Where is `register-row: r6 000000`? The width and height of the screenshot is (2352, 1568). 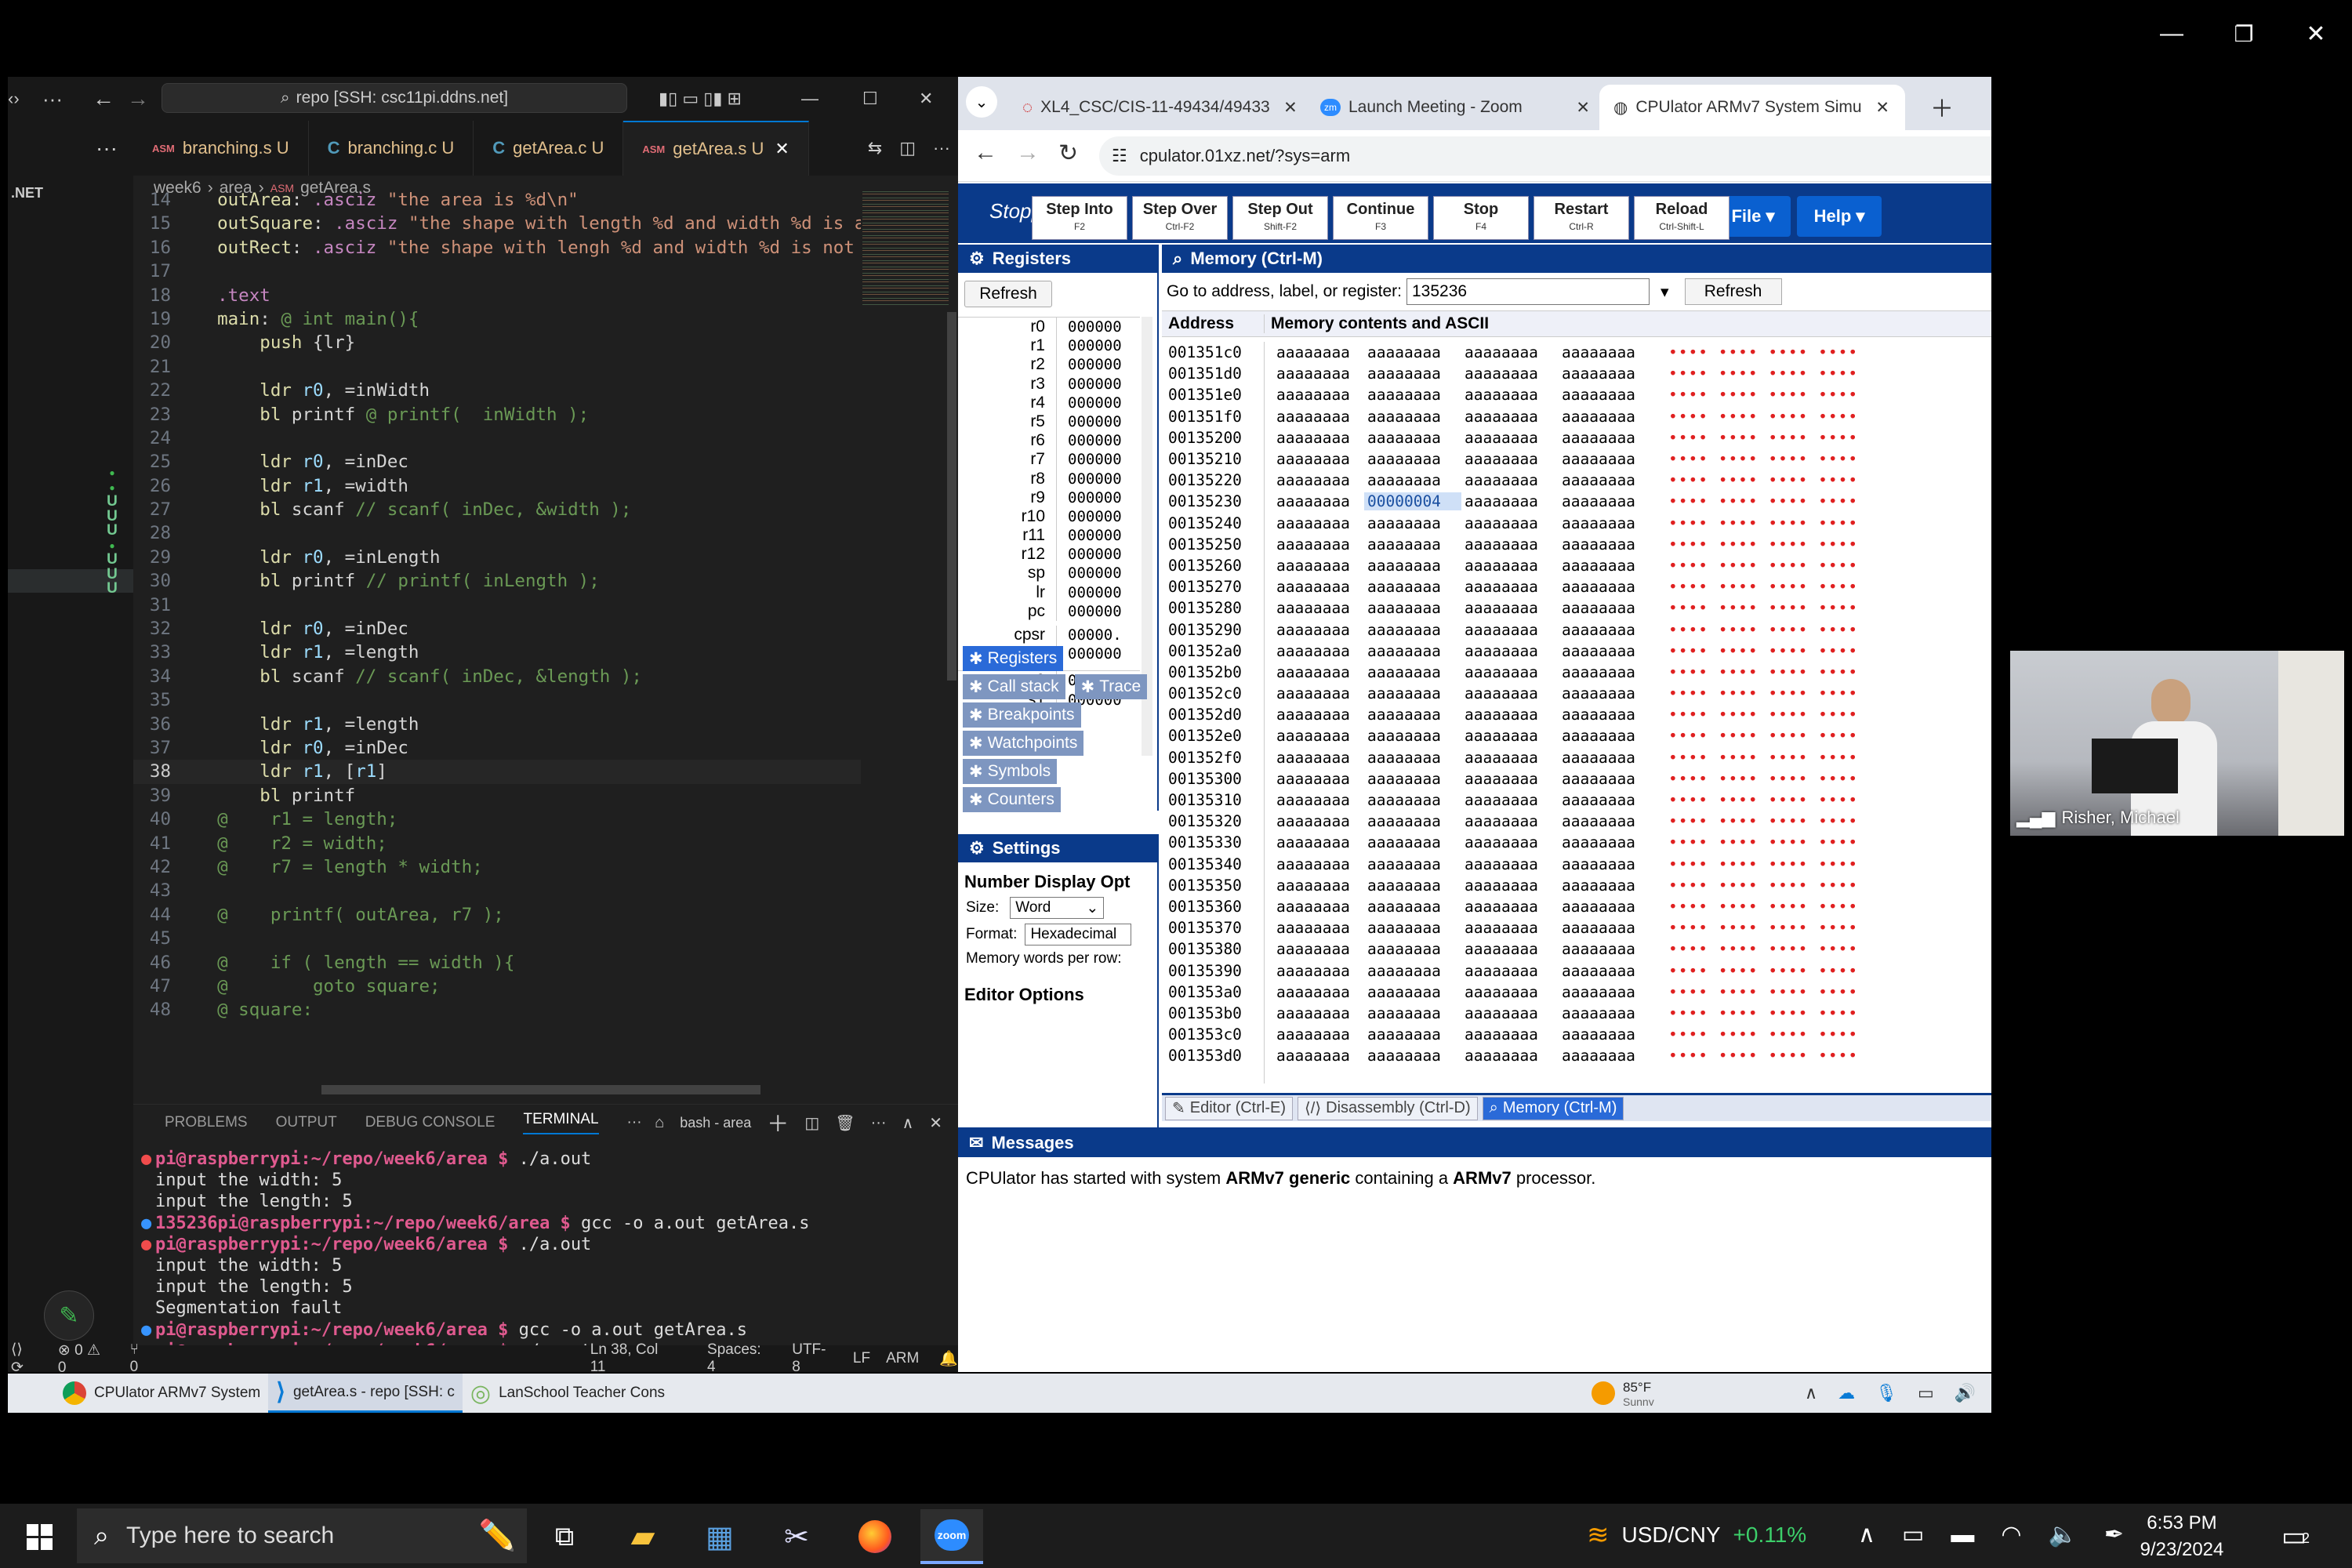
register-row: r6 000000 is located at coordinates (1049, 441).